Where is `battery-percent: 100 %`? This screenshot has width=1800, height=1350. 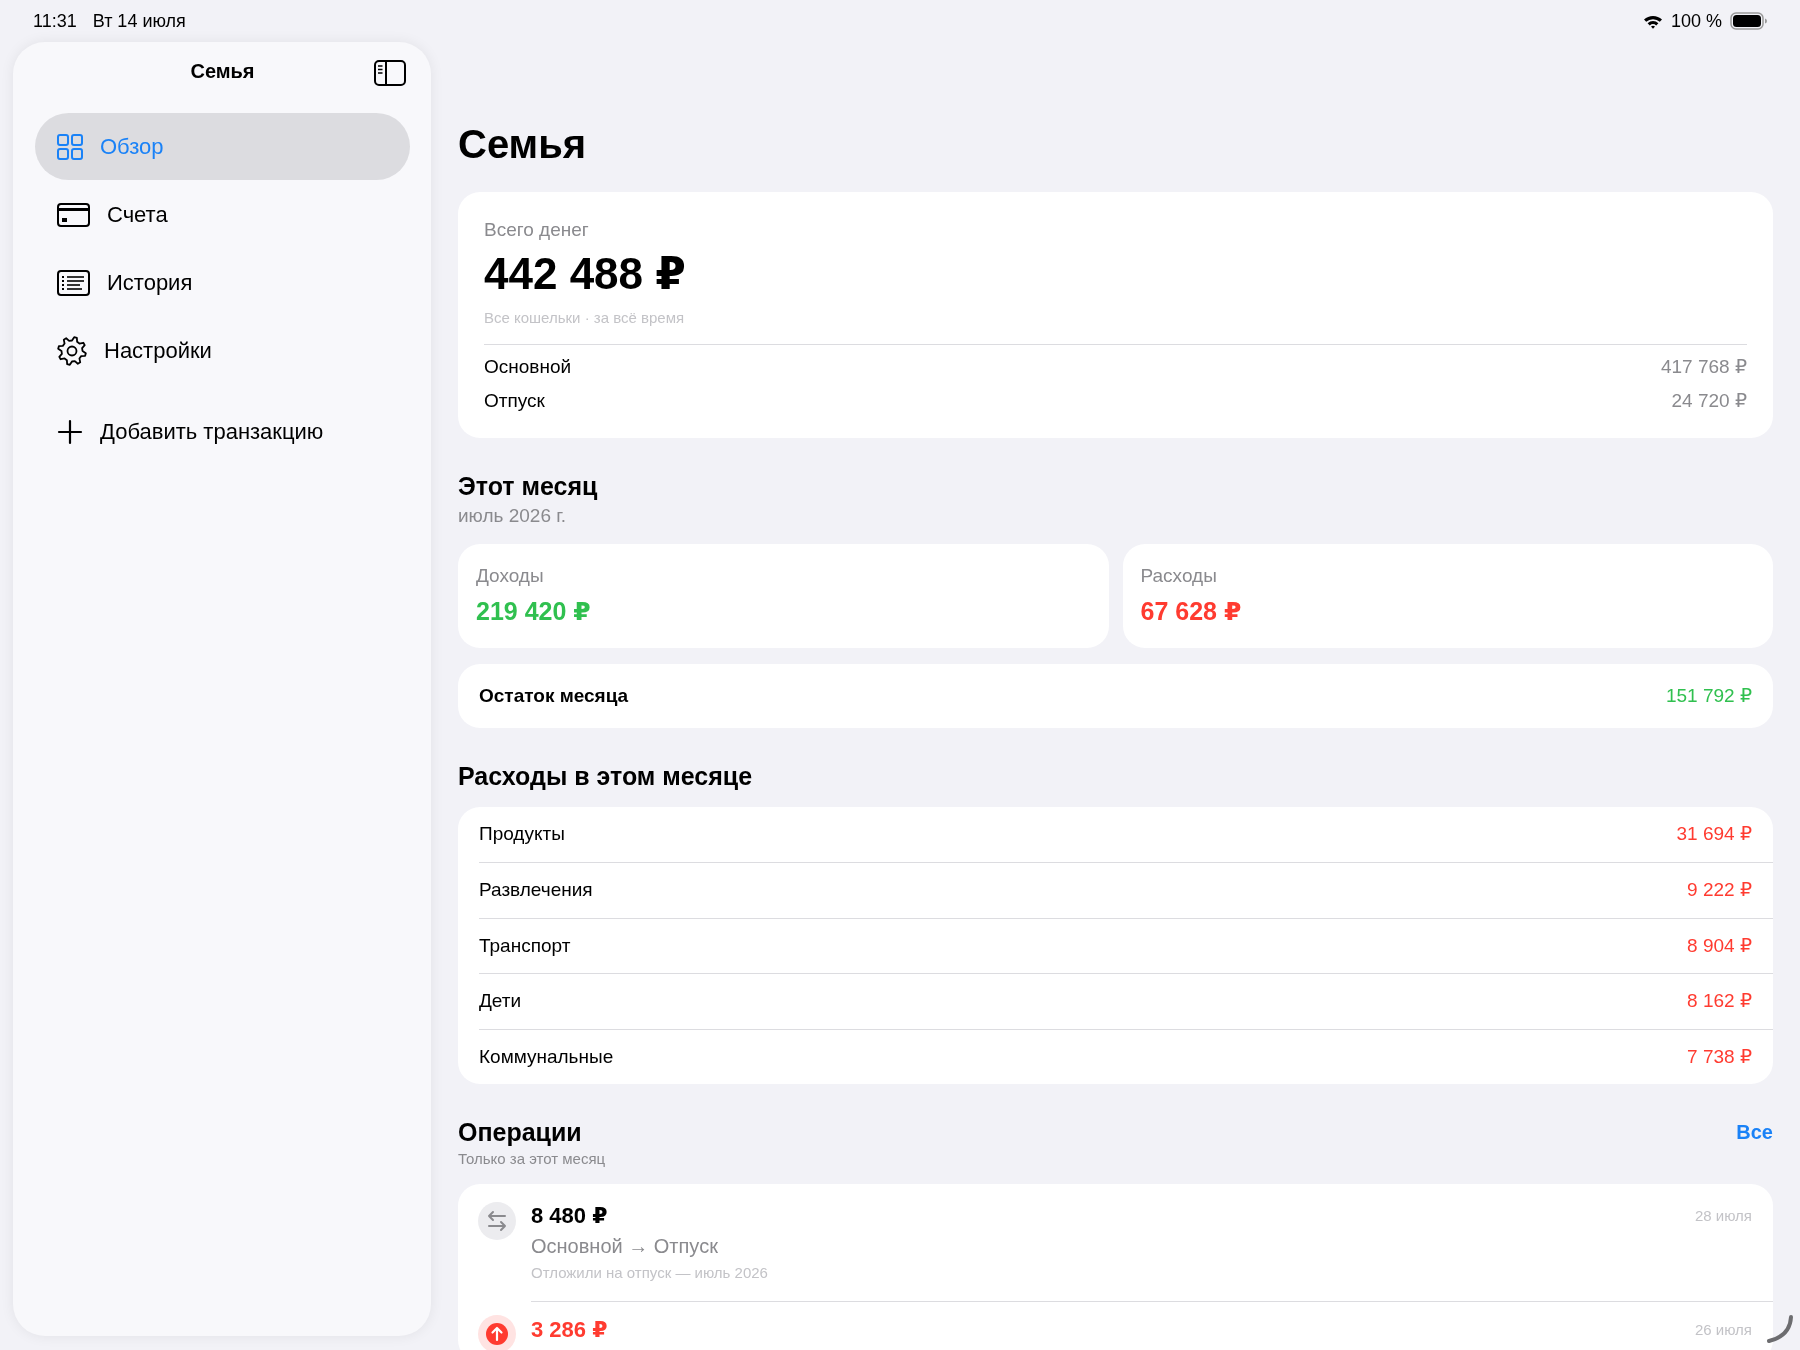 battery-percent: 100 % is located at coordinates (1696, 21).